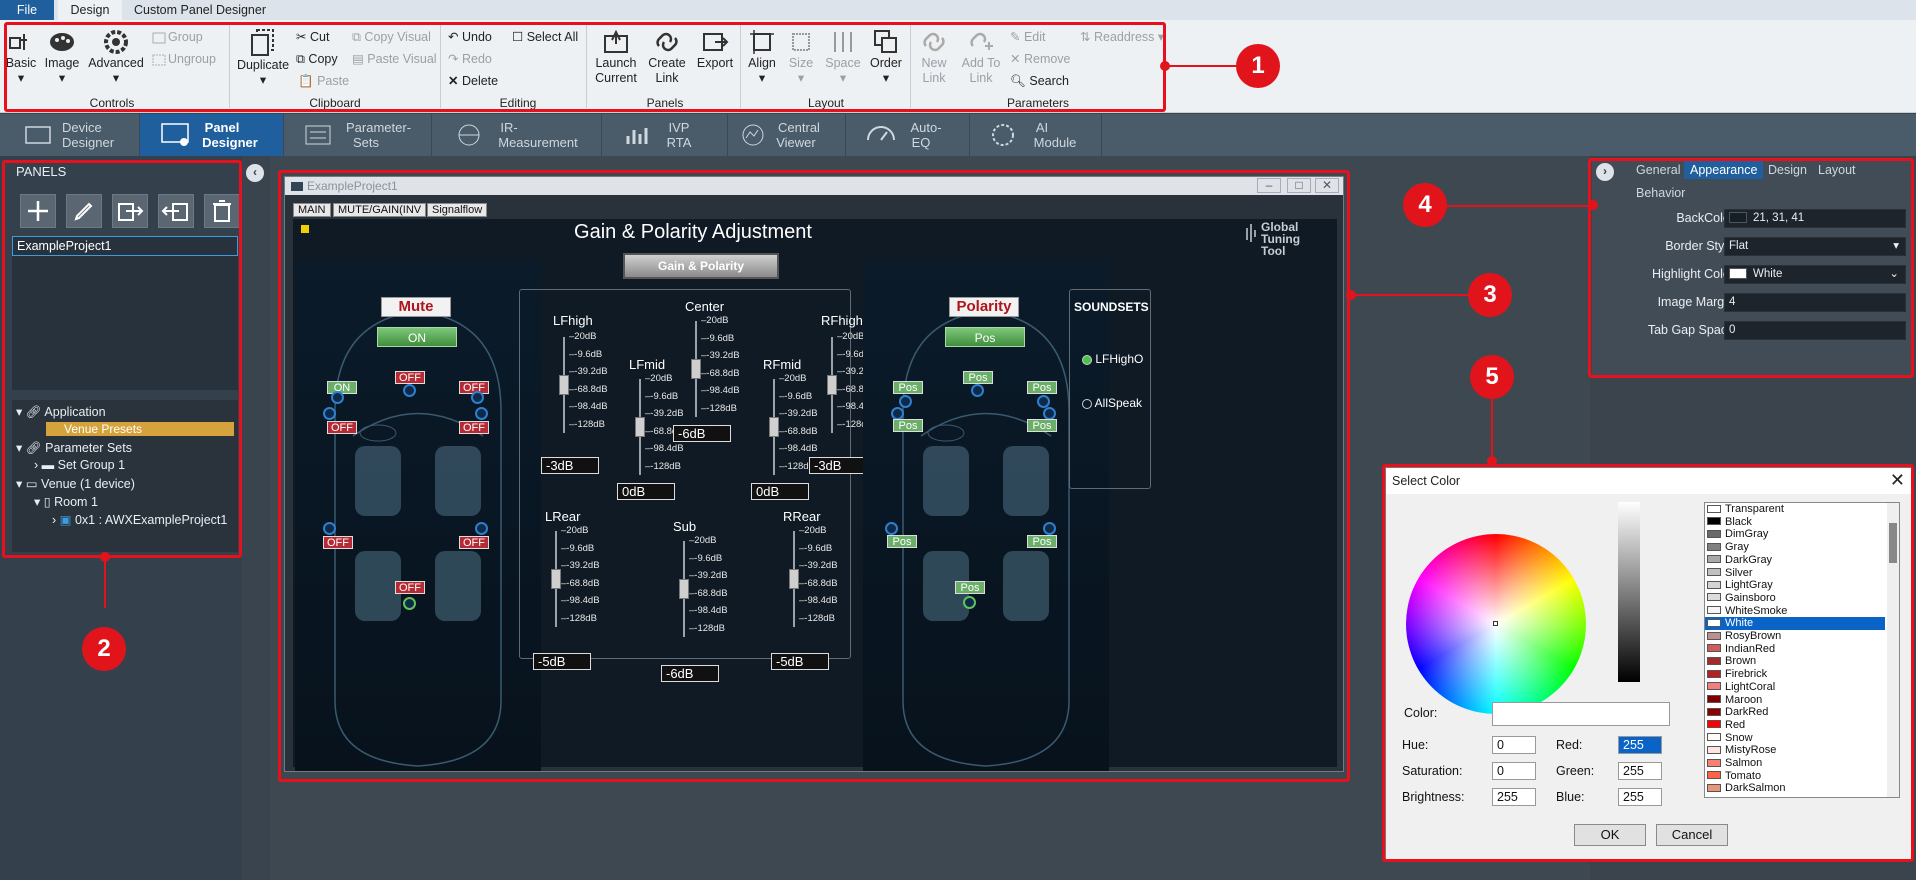 This screenshot has height=880, width=1916. What do you see at coordinates (1327, 185) in the screenshot?
I see `close-button: ✕` at bounding box center [1327, 185].